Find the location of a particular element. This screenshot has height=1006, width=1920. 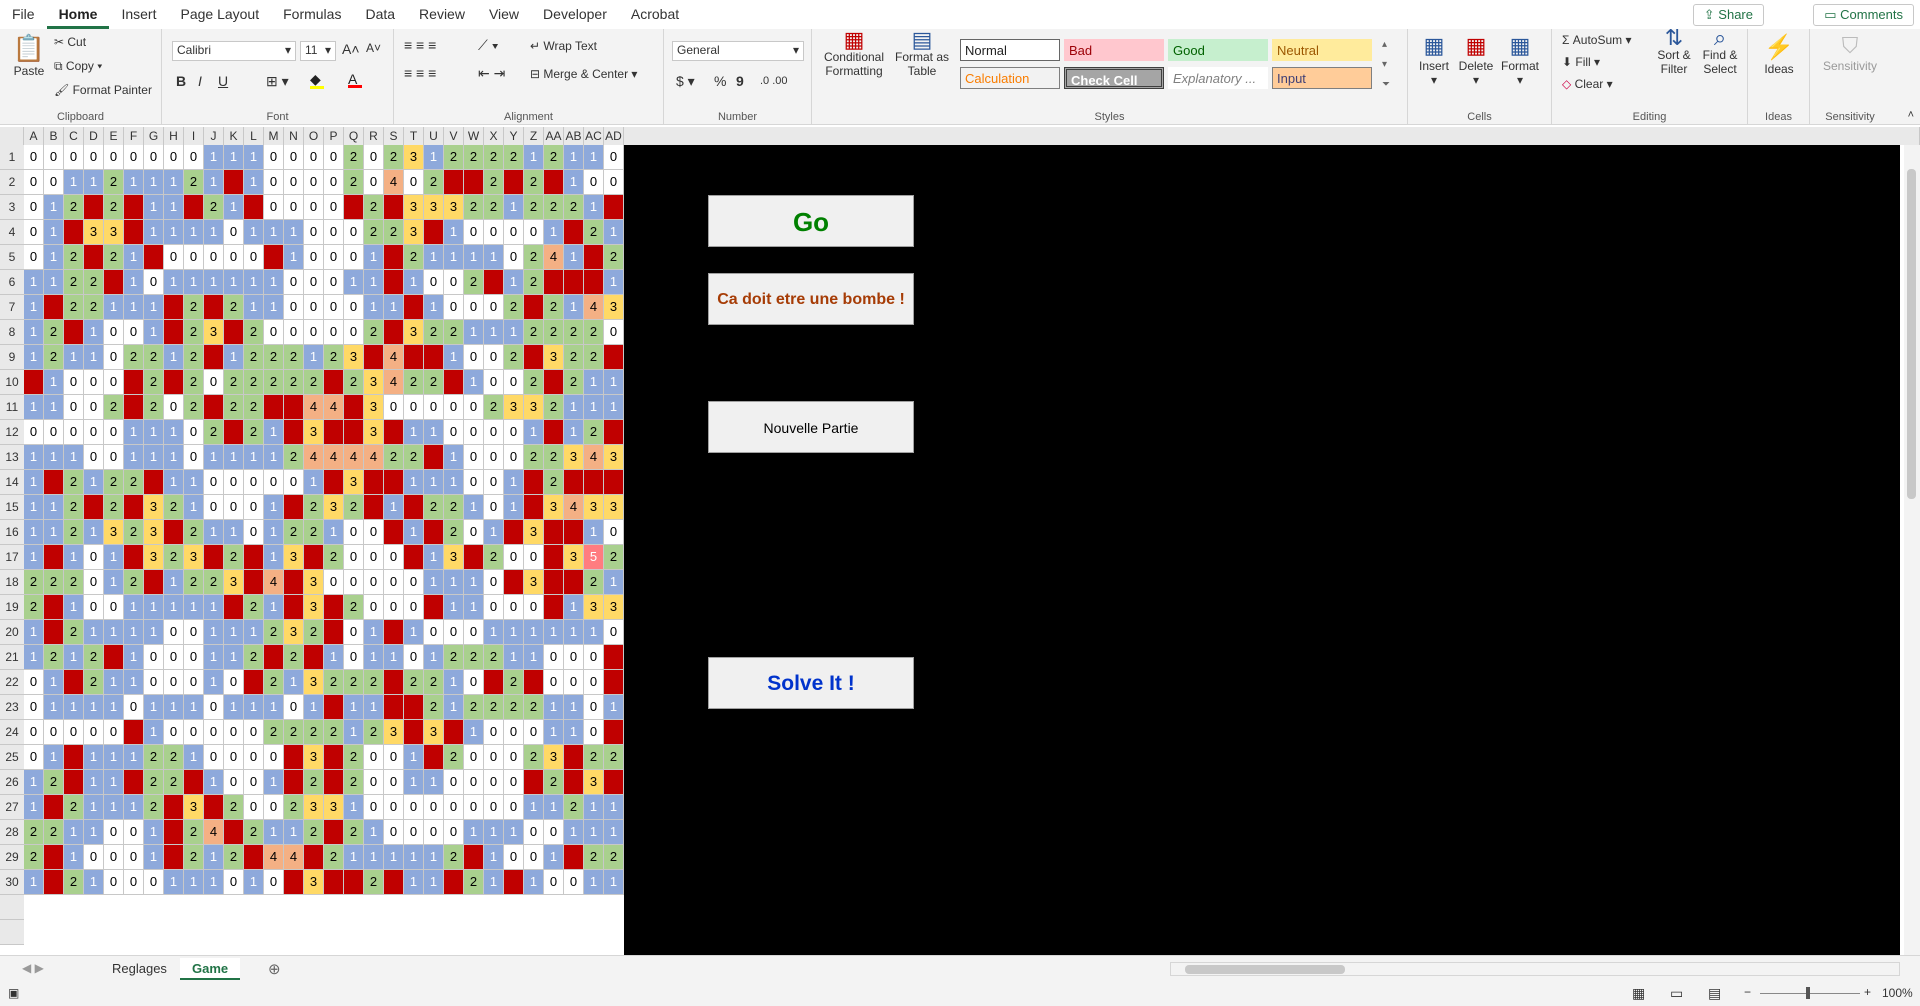

column-header-w: W is located at coordinates (474, 136).